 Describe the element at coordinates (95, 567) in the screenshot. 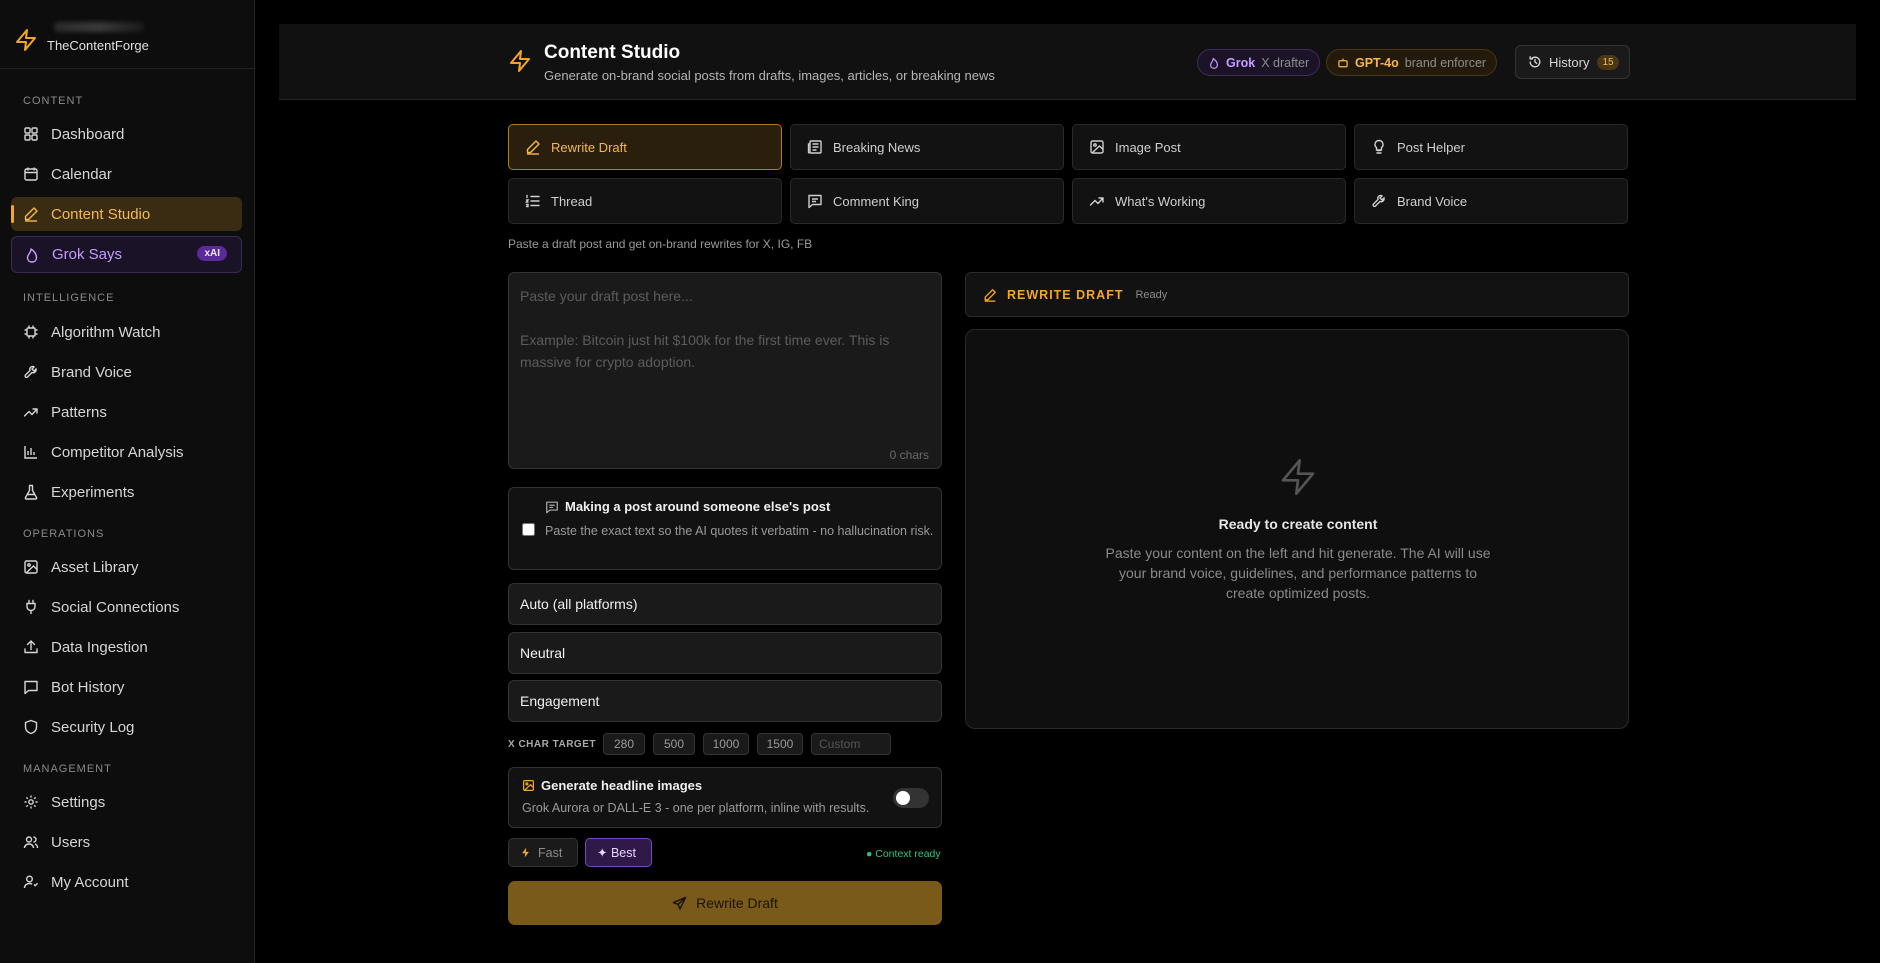

I see `sidebar-item-label: Asset Library` at that location.